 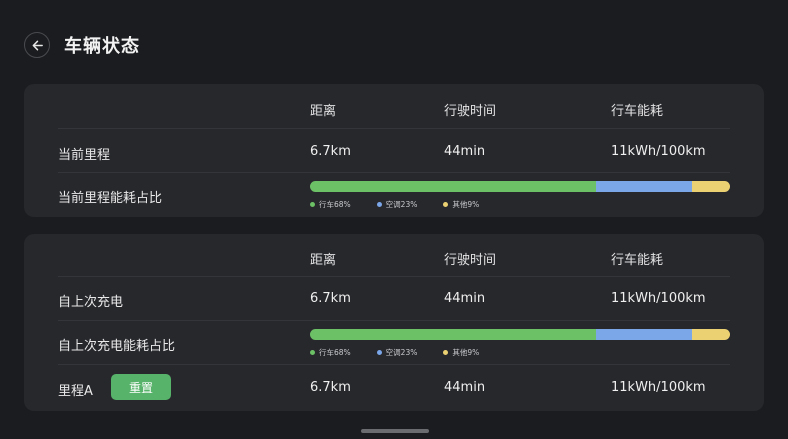 I want to click on reset-trip-a-button: 重置, so click(x=141, y=387).